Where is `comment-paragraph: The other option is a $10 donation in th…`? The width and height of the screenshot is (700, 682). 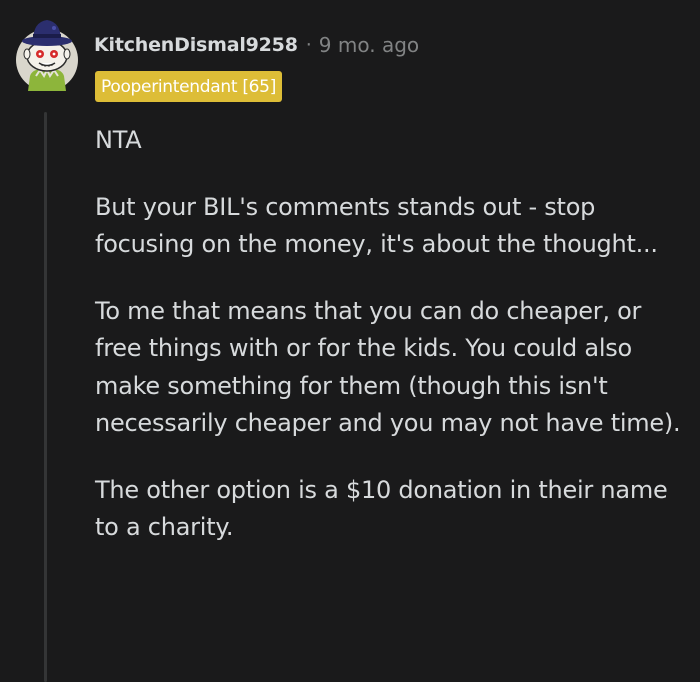 comment-paragraph: The other option is a $10 donation in th… is located at coordinates (381, 508).